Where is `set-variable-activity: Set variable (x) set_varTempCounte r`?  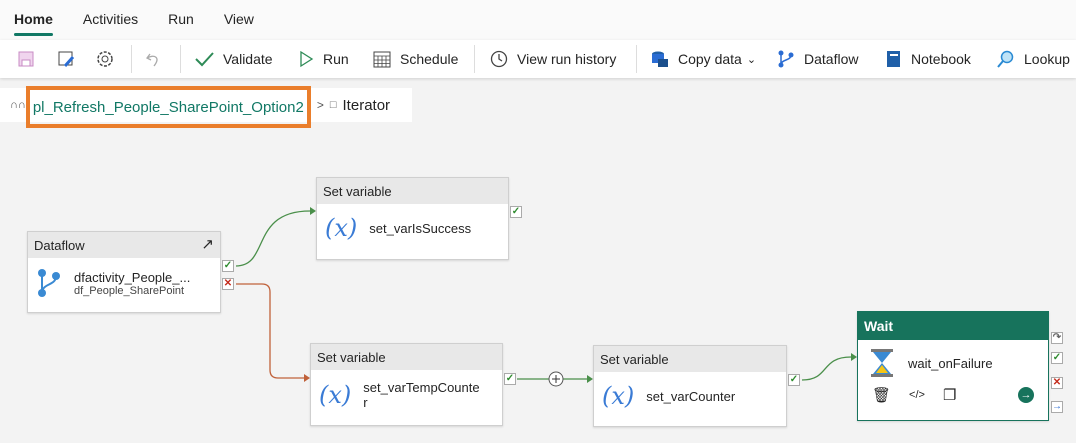
set-variable-activity: Set variable (x) set_varTempCounte r is located at coordinates (406, 384).